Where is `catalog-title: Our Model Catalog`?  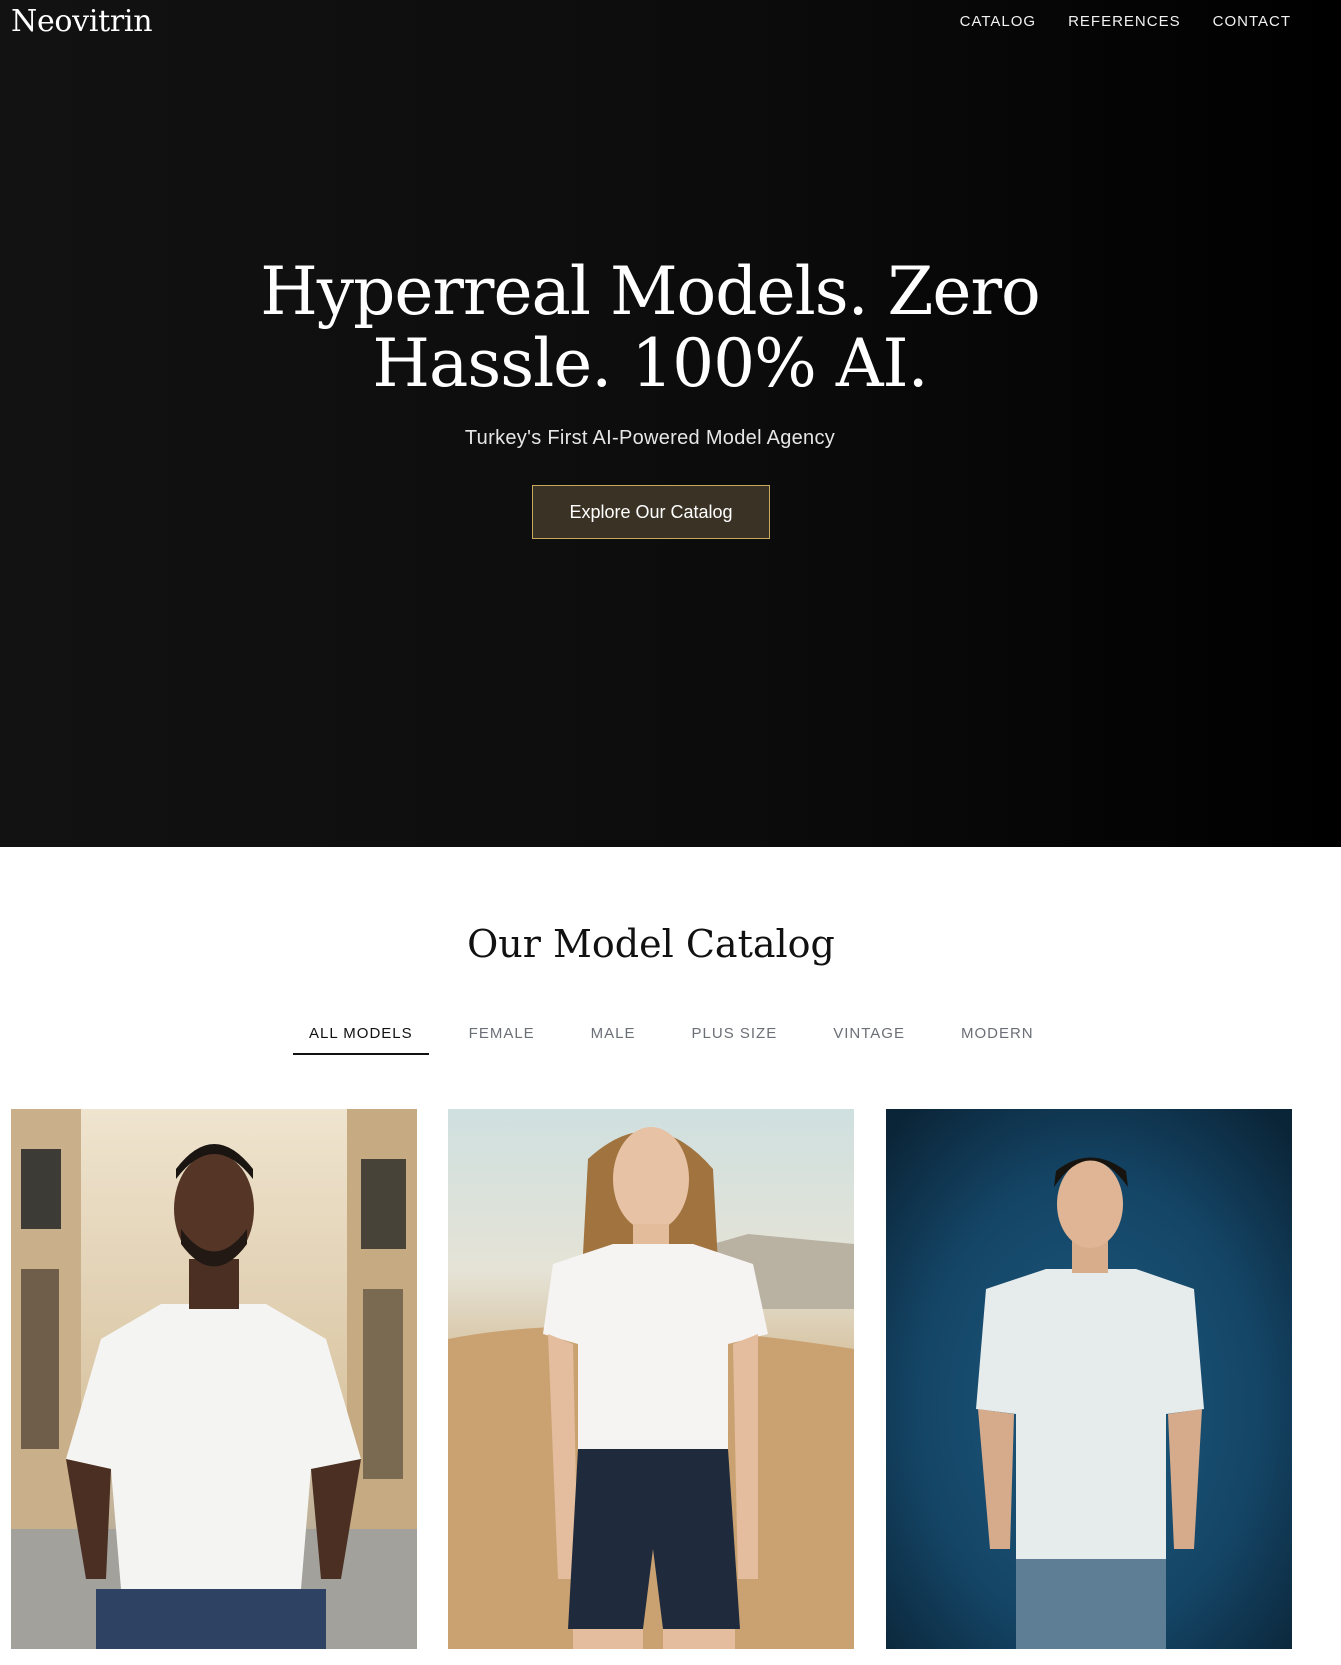 catalog-title: Our Model Catalog is located at coordinates (651, 944).